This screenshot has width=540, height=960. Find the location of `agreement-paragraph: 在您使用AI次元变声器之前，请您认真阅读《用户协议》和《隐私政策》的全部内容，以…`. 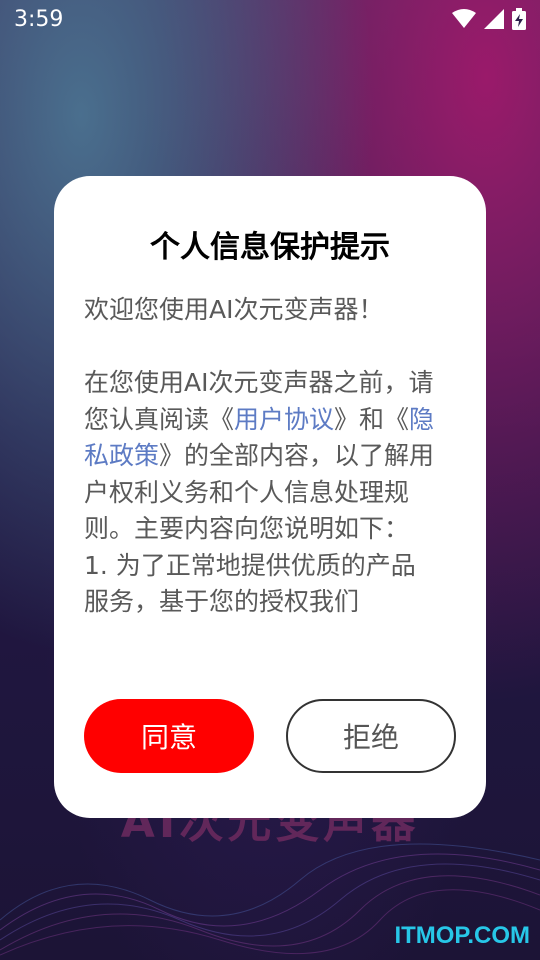

agreement-paragraph: 在您使用AI次元变声器之前，请您认真阅读《用户协议》和《隐私政策》的全部内容，以… is located at coordinates (260, 456).